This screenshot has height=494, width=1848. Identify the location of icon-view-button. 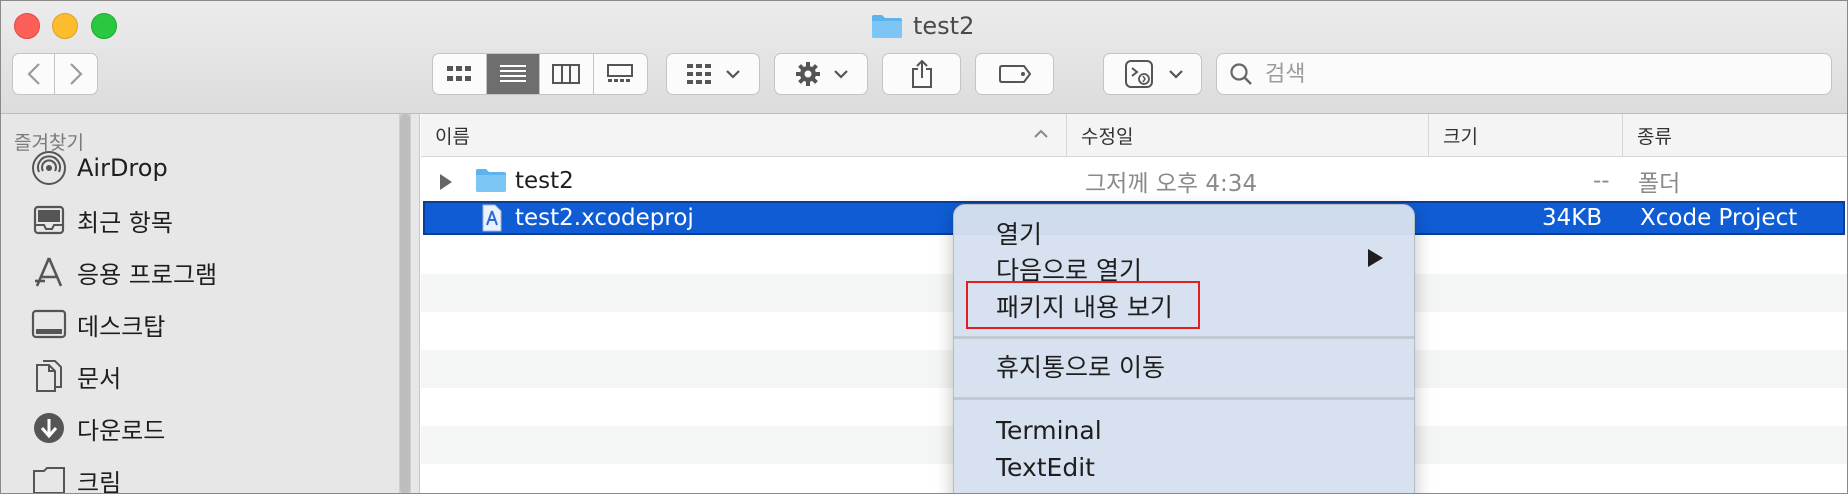
(460, 74).